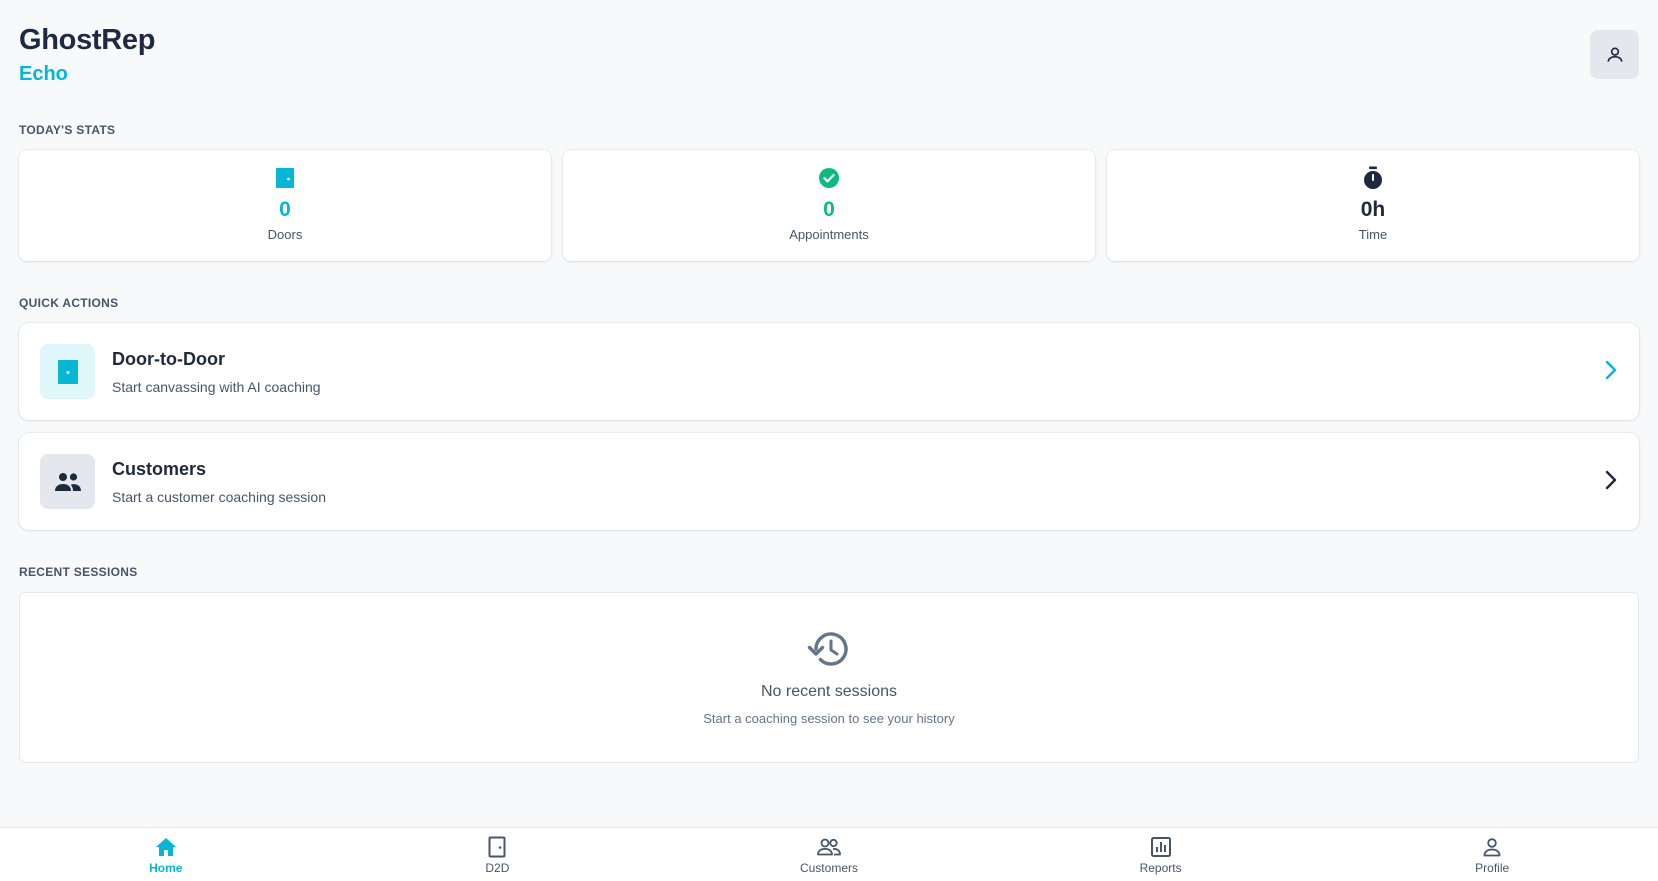 The height and width of the screenshot is (881, 1658). What do you see at coordinates (1492, 868) in the screenshot?
I see `nav-label: Profile` at bounding box center [1492, 868].